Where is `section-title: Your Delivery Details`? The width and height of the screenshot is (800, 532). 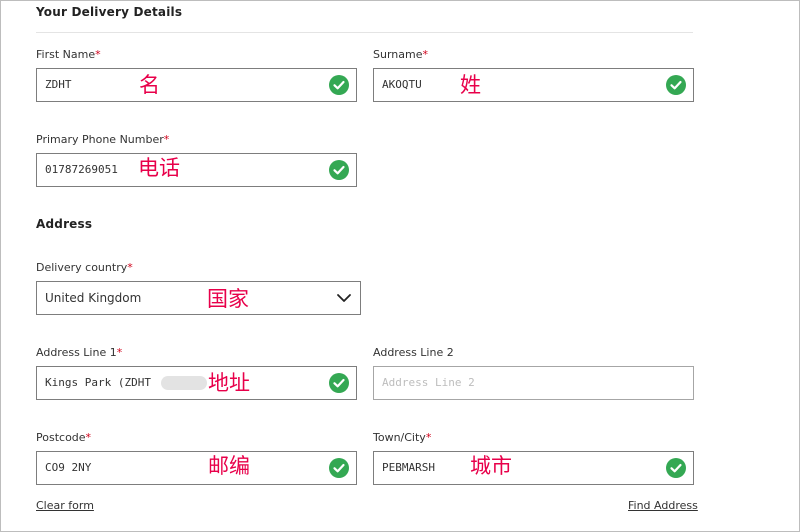
section-title: Your Delivery Details is located at coordinates (109, 12).